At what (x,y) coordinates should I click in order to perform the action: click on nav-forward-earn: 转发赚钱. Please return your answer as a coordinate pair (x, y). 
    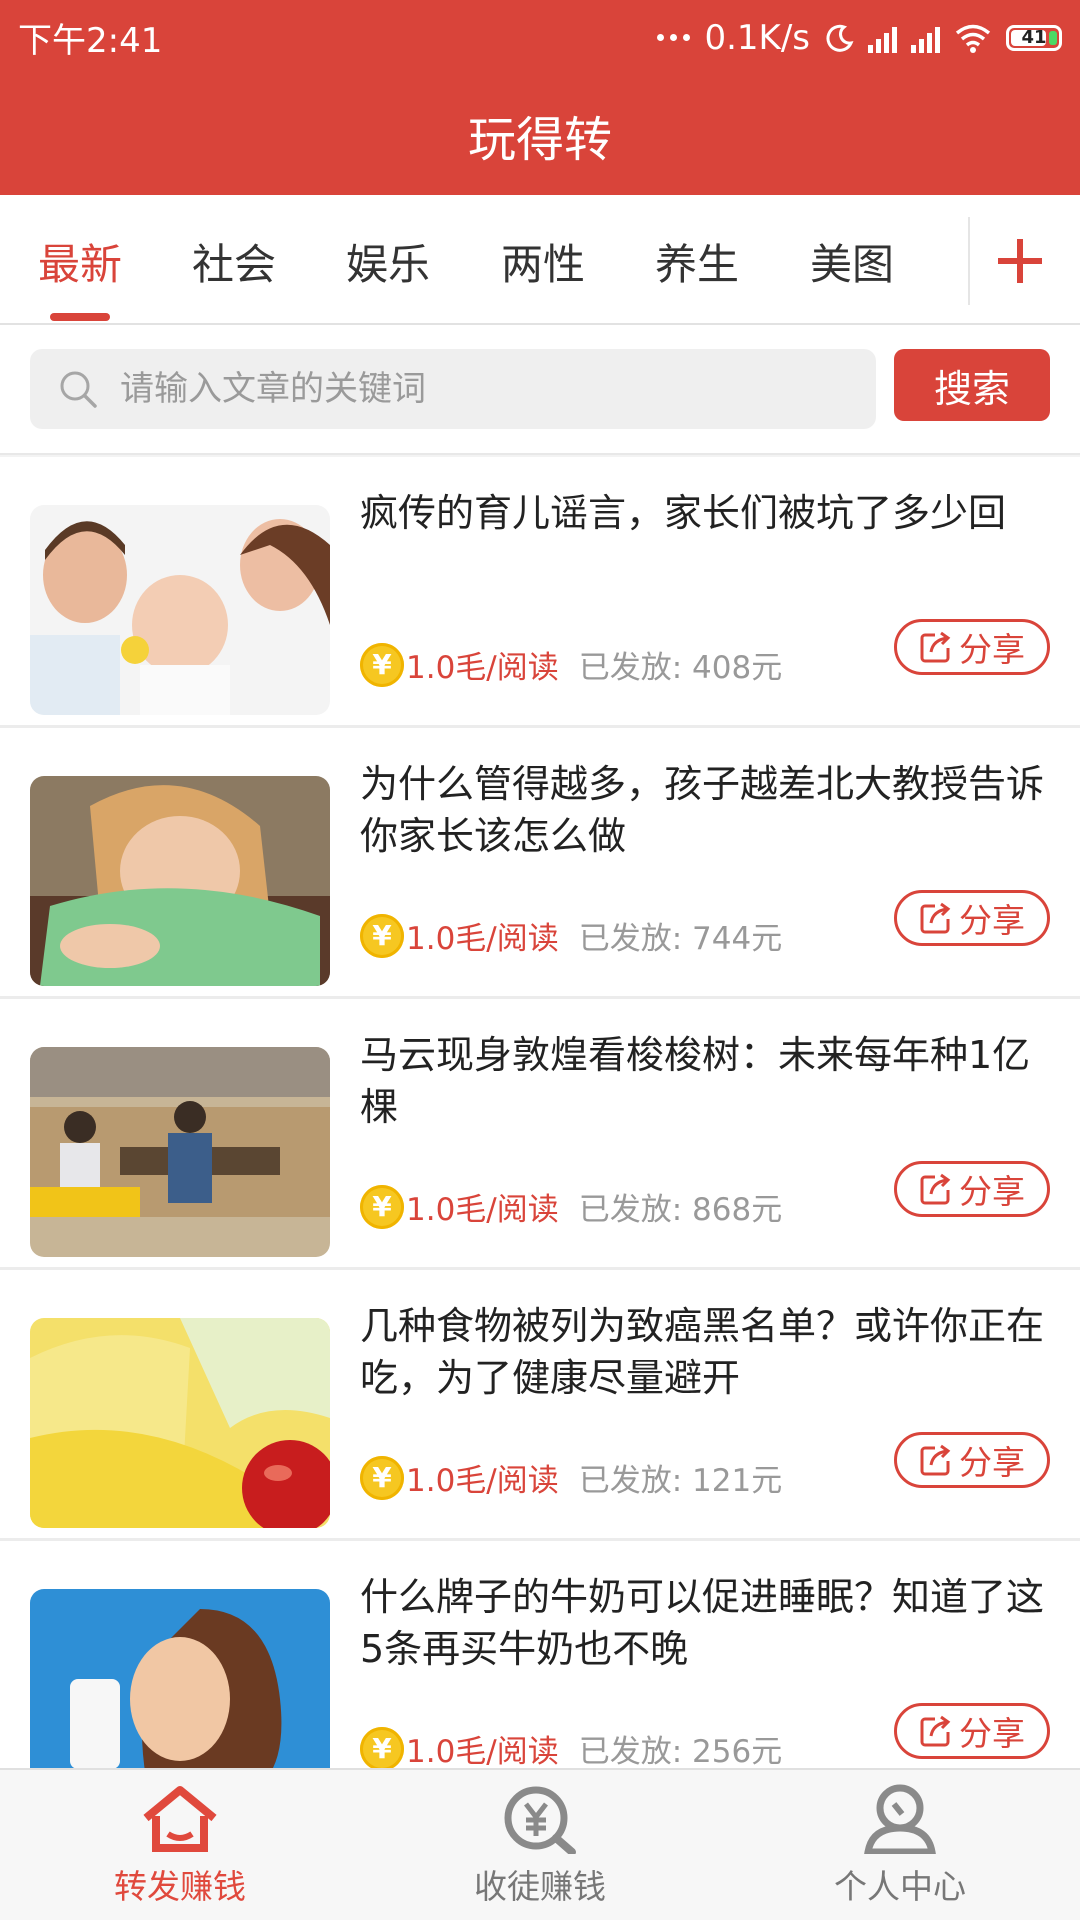
    Looking at the image, I should click on (180, 1849).